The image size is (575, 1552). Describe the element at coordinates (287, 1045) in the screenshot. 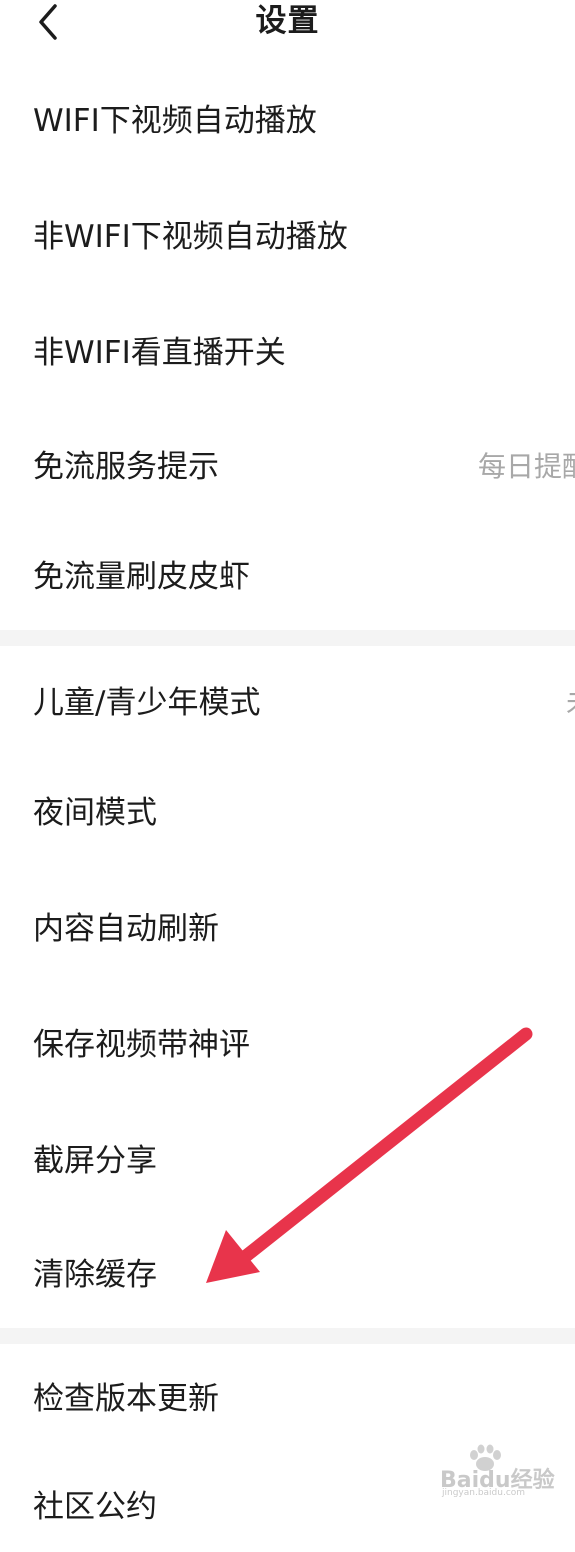

I see `setting-row-save-with-comments: 保存视频带神评` at that location.